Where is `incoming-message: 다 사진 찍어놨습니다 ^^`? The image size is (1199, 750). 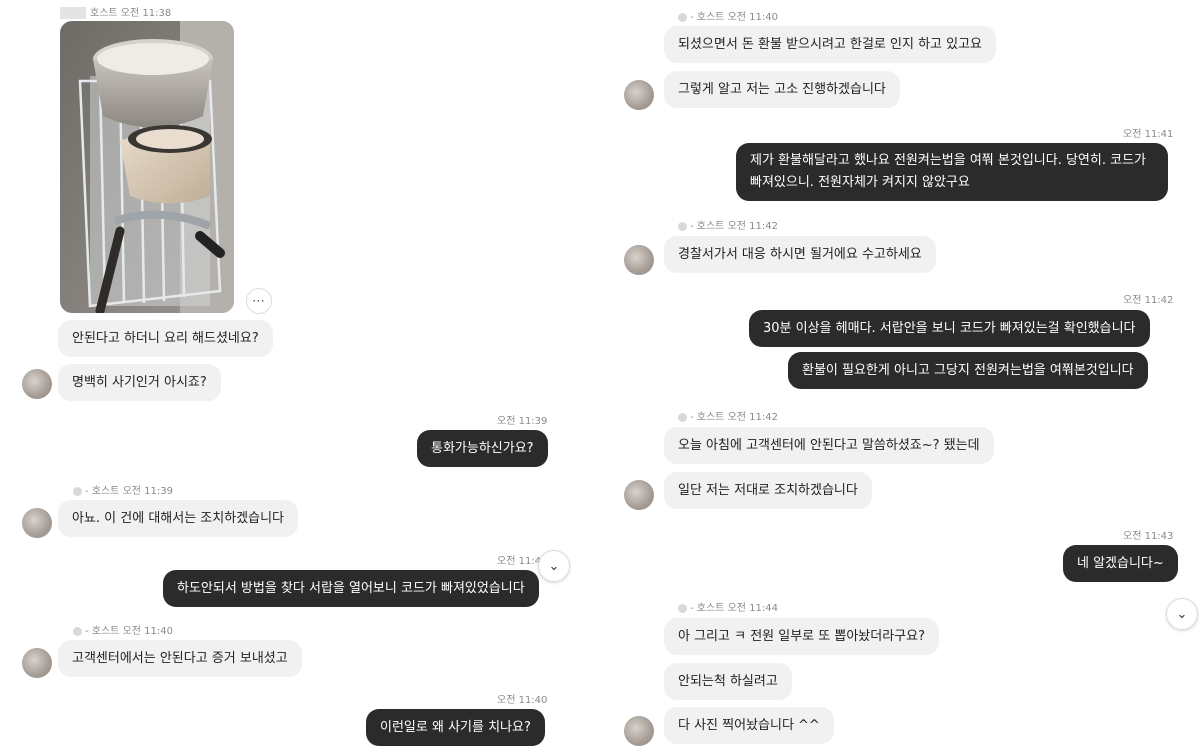
incoming-message: 다 사진 찍어놨습니다 ^^ is located at coordinates (749, 725).